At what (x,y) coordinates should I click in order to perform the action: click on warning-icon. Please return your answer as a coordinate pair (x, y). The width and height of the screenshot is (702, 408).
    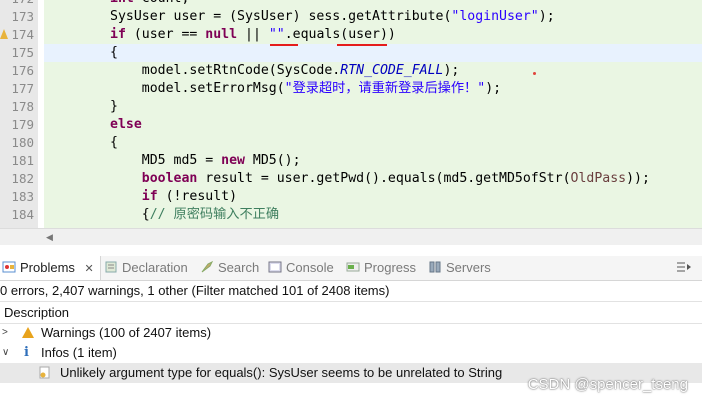
    Looking at the image, I should click on (28, 332).